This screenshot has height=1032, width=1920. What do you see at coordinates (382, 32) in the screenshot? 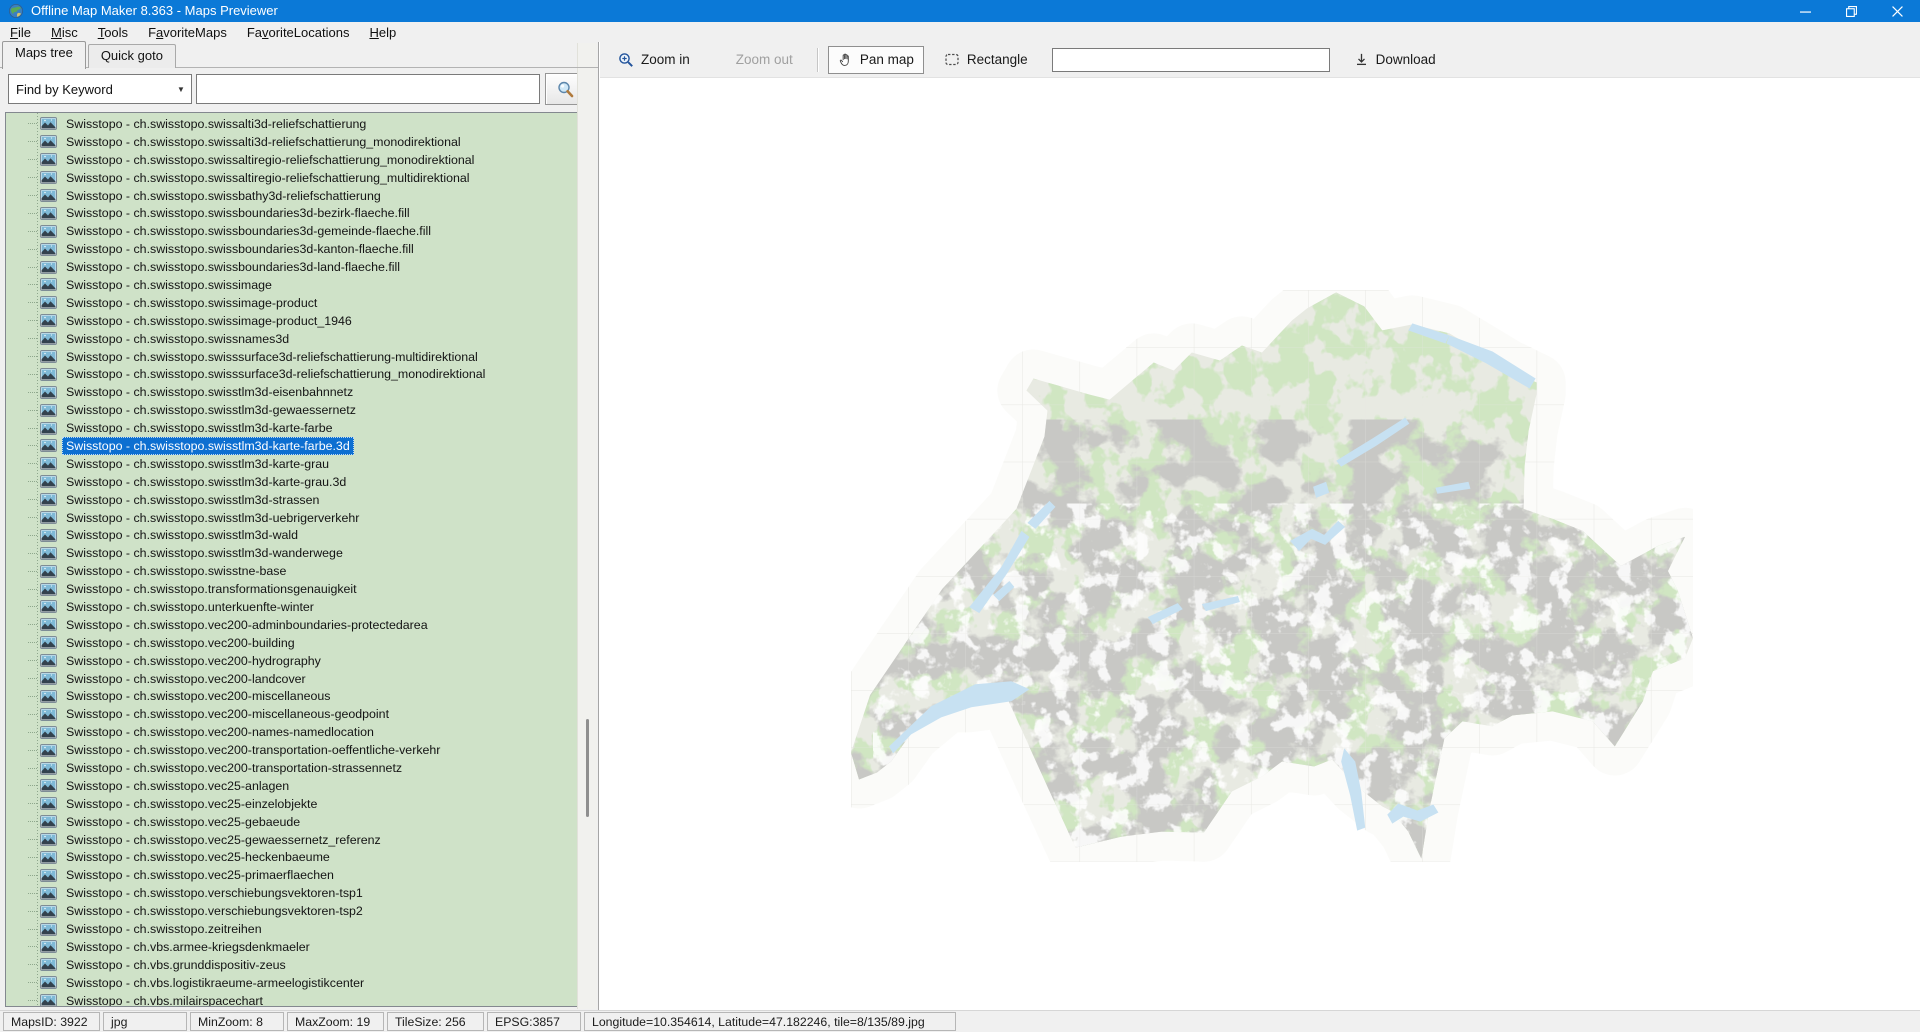
I see `menu-item: Help` at bounding box center [382, 32].